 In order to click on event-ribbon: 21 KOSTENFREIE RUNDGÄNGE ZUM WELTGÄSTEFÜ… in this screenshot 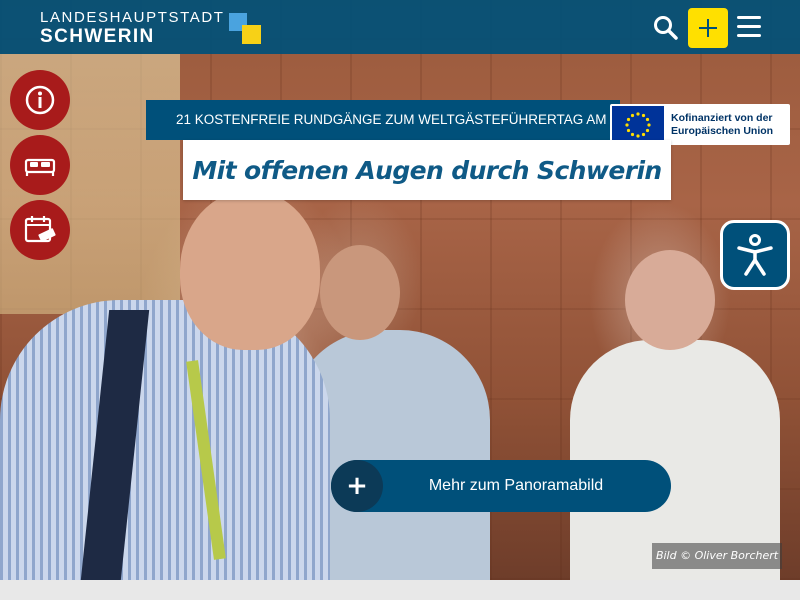, I will do `click(383, 120)`.